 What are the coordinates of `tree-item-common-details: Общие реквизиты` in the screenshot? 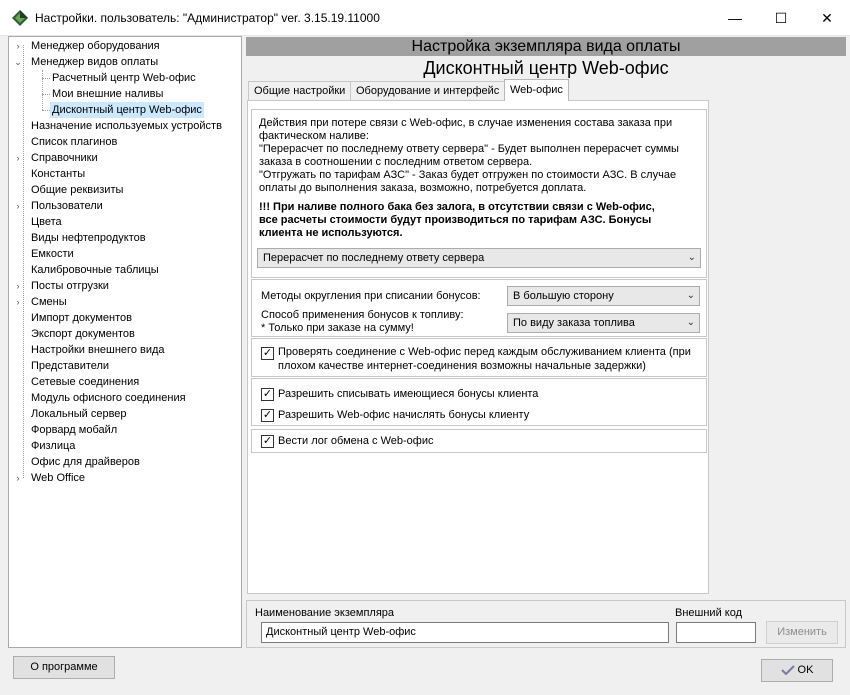 It's located at (77, 190).